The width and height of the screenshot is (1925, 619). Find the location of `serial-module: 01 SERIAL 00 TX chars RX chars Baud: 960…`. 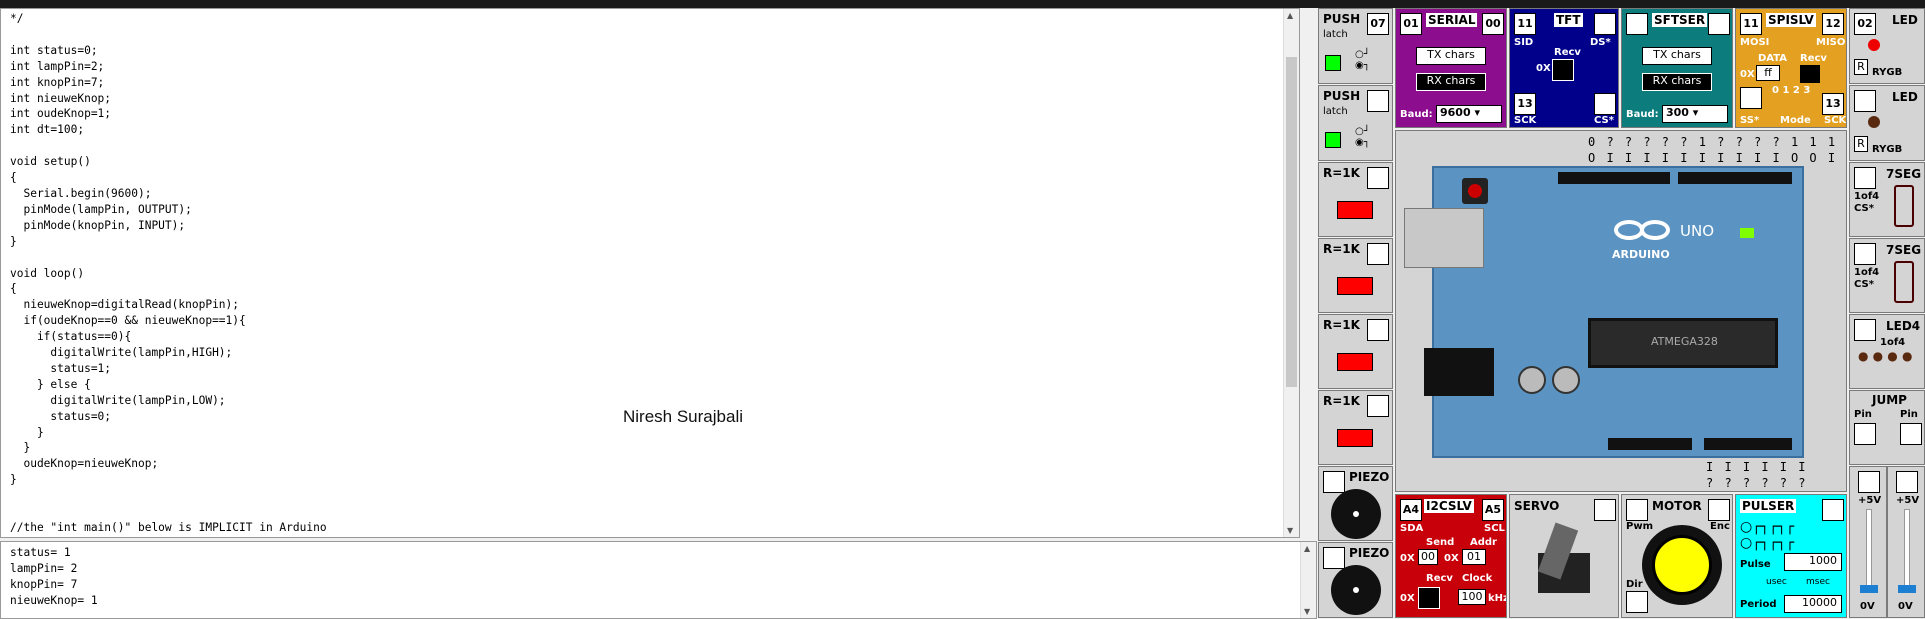

serial-module: 01 SERIAL 00 TX chars RX chars Baud: 960… is located at coordinates (1451, 68).